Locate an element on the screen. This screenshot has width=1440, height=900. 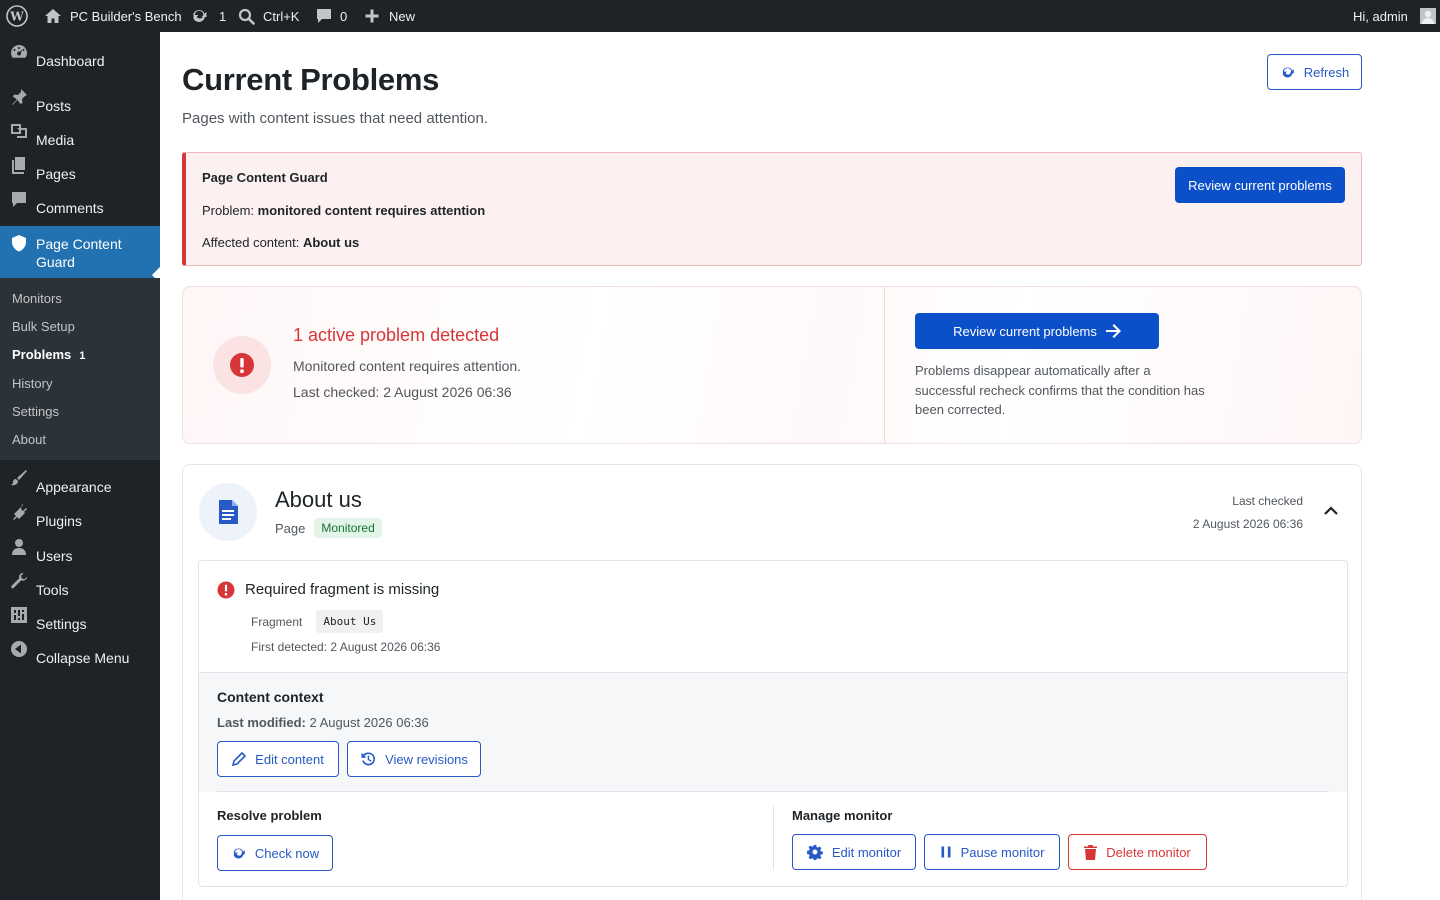
notice-affected-text: About us is located at coordinates (331, 242).